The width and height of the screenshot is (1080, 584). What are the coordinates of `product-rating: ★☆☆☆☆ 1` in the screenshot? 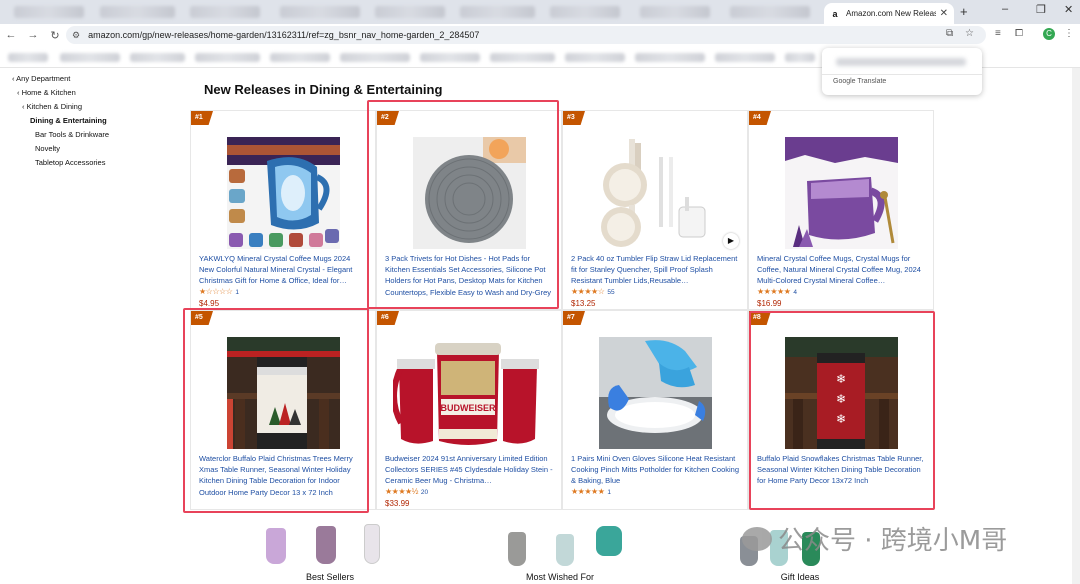 It's located at (219, 291).